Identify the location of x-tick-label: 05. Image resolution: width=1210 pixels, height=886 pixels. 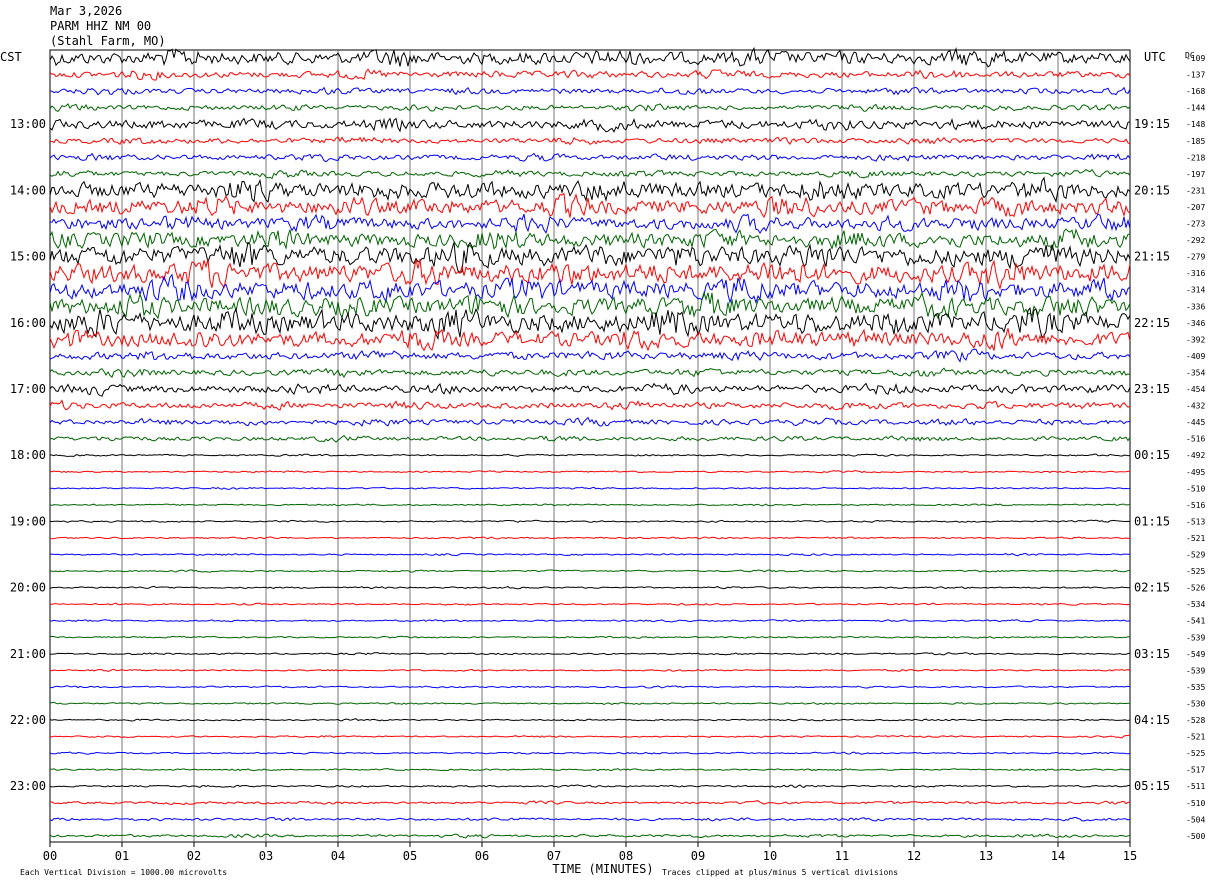
(410, 856).